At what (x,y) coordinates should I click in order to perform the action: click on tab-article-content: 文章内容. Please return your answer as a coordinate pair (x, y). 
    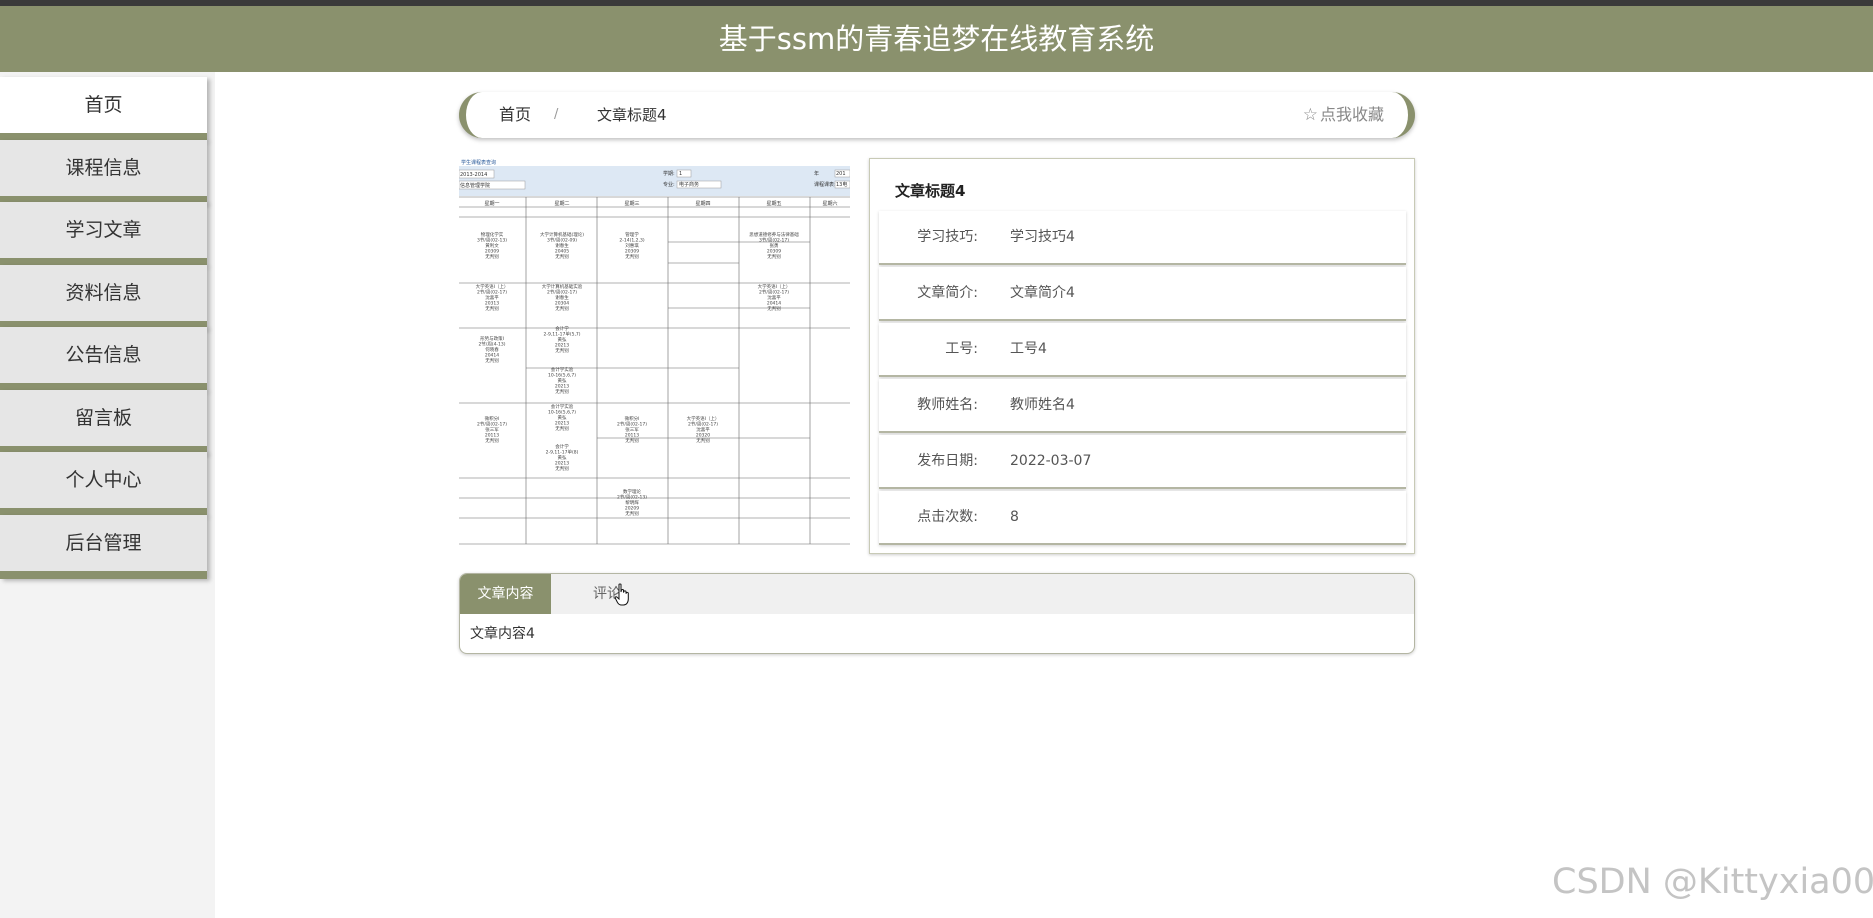
    Looking at the image, I should click on (505, 594).